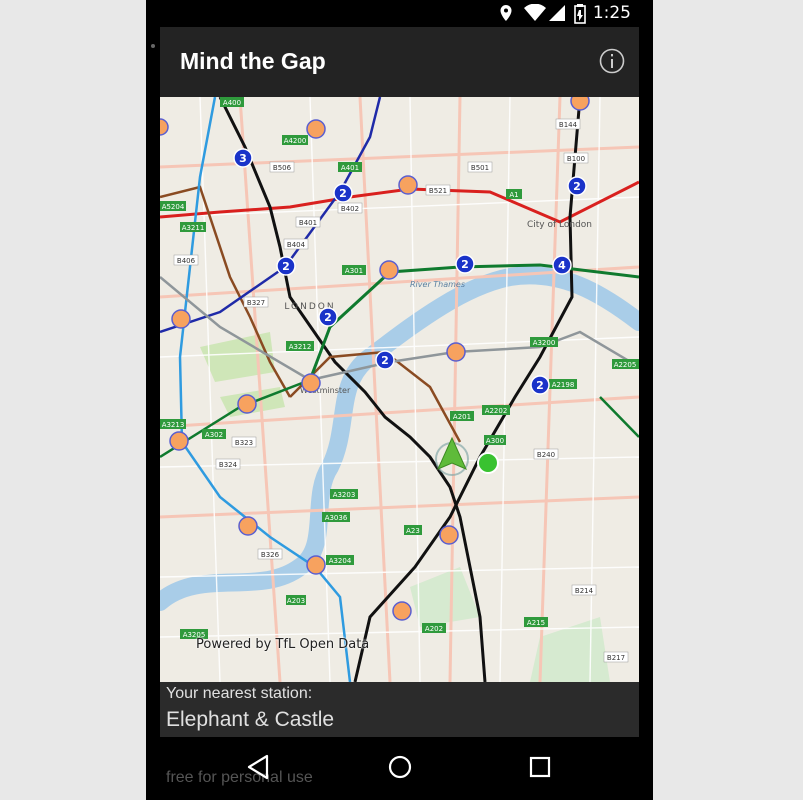  I want to click on home-icon, so click(400, 767).